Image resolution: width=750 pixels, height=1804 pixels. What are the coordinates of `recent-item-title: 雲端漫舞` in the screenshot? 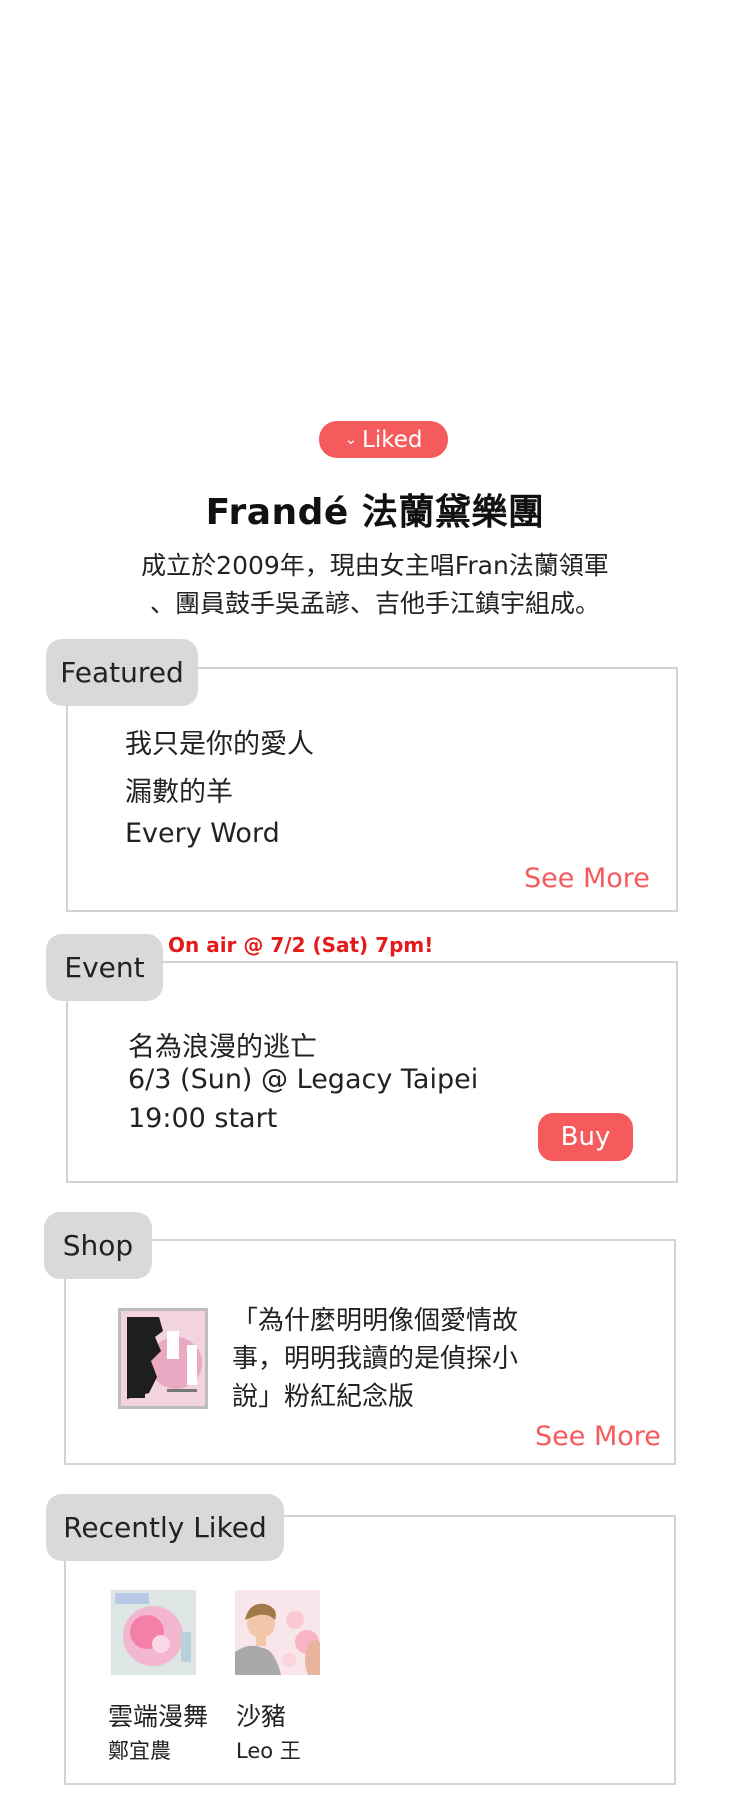 It's located at (158, 1715).